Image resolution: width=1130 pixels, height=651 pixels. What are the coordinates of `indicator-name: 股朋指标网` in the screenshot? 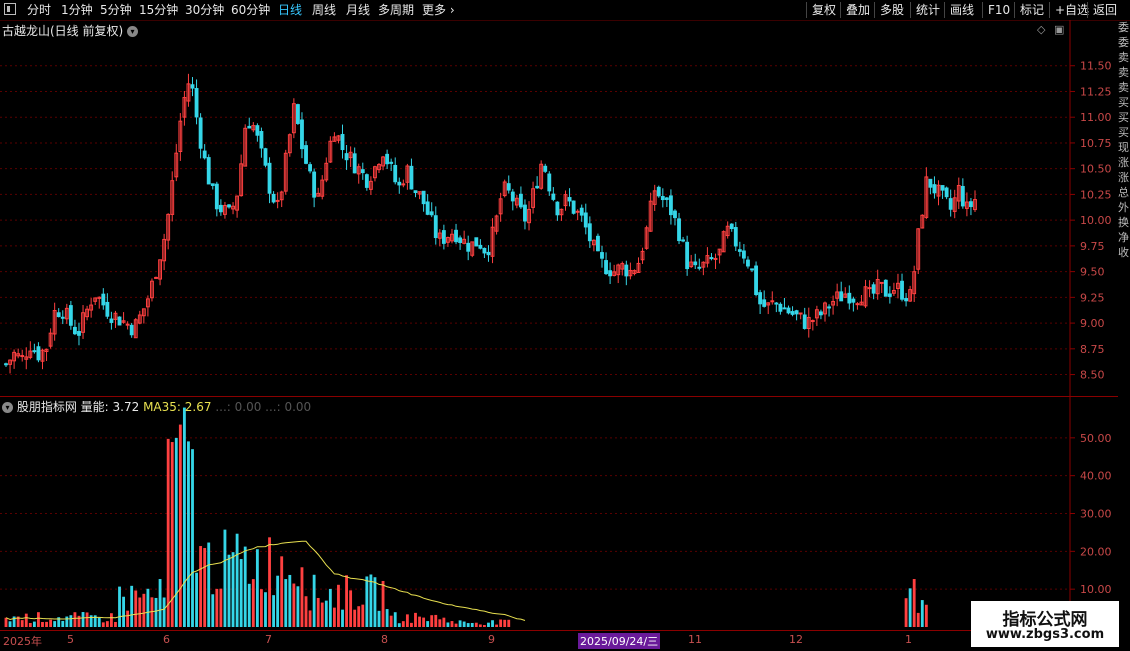 It's located at (46, 407).